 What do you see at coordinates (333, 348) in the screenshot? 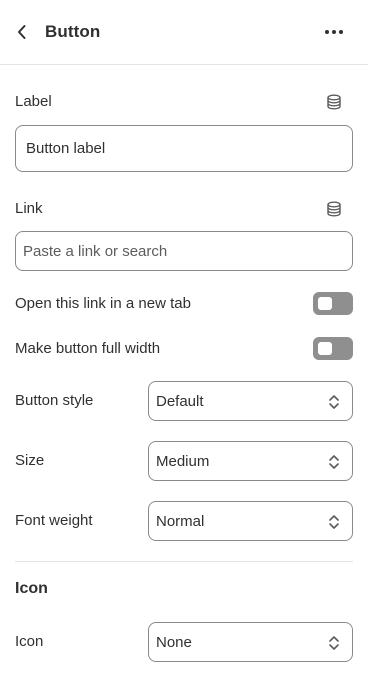
I see `full-width-toggle` at bounding box center [333, 348].